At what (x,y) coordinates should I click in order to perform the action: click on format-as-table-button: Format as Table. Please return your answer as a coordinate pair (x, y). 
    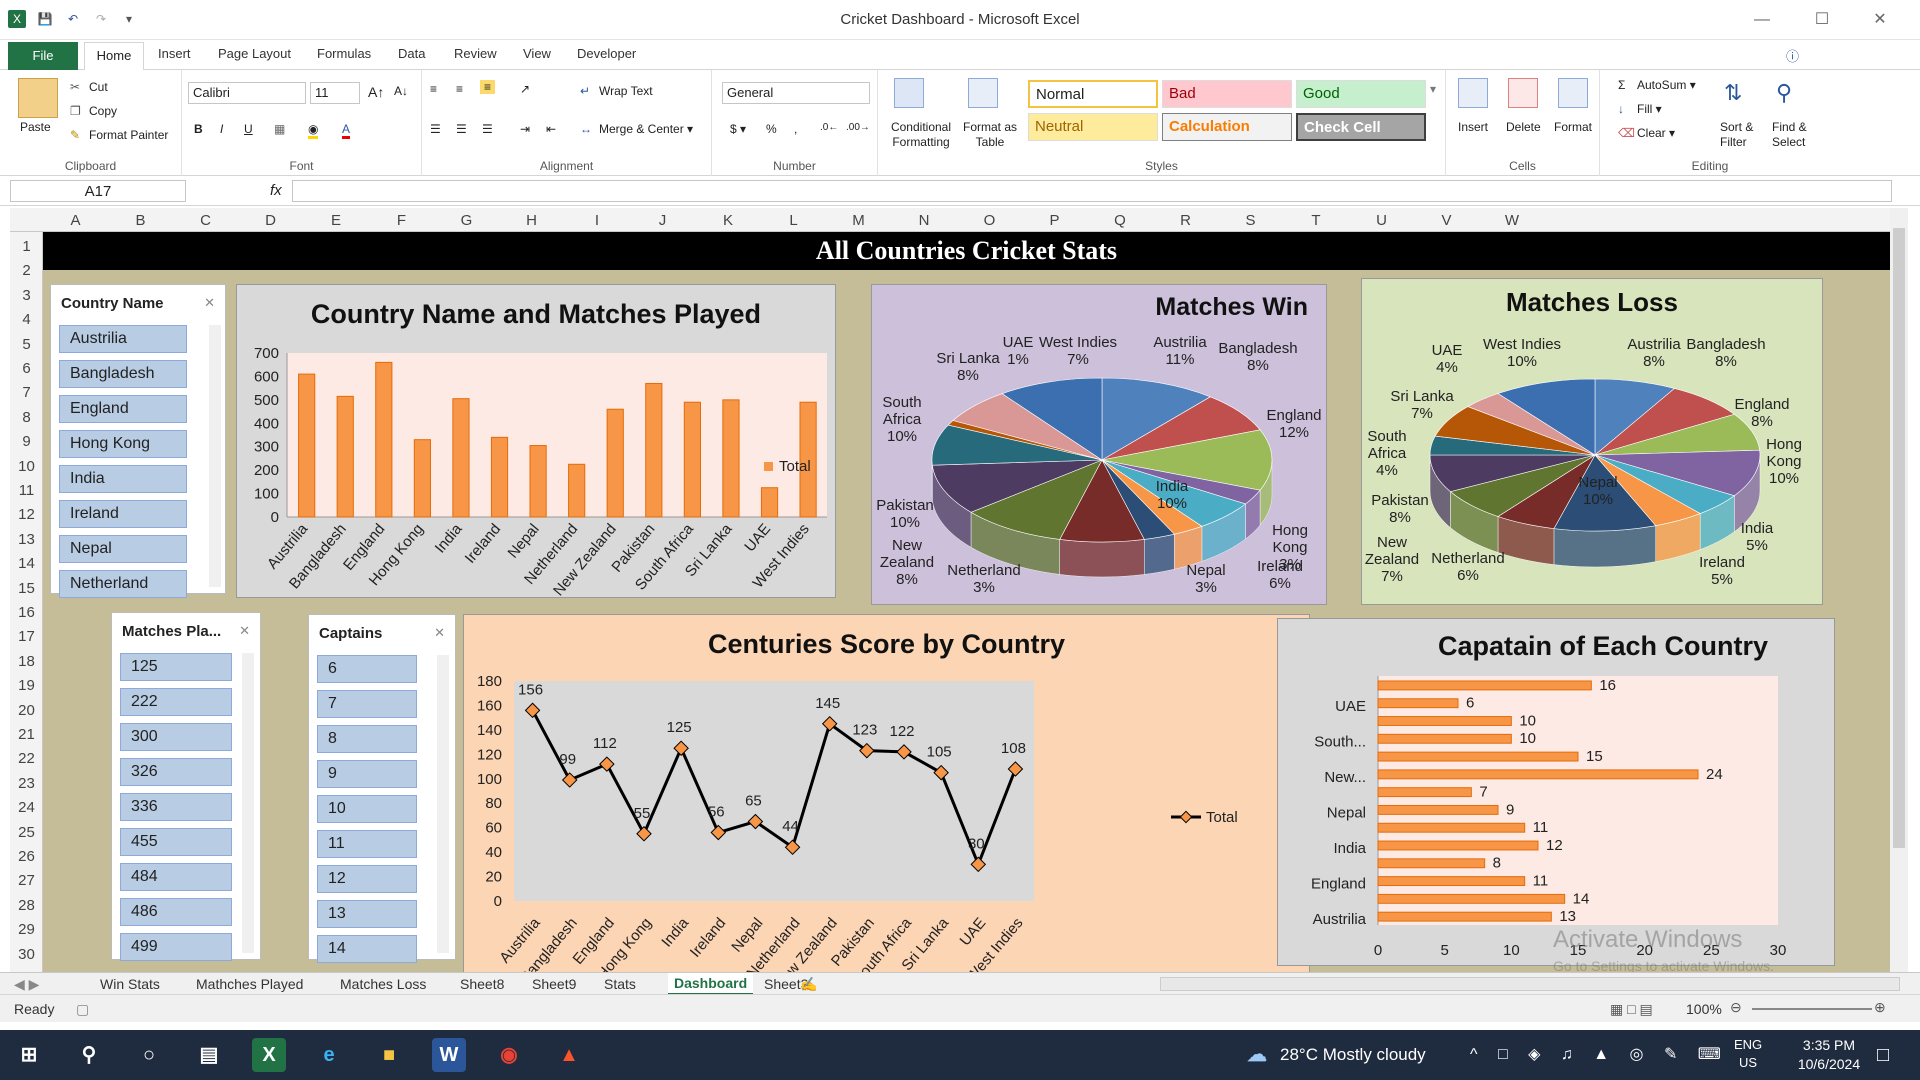
    Looking at the image, I should click on (990, 135).